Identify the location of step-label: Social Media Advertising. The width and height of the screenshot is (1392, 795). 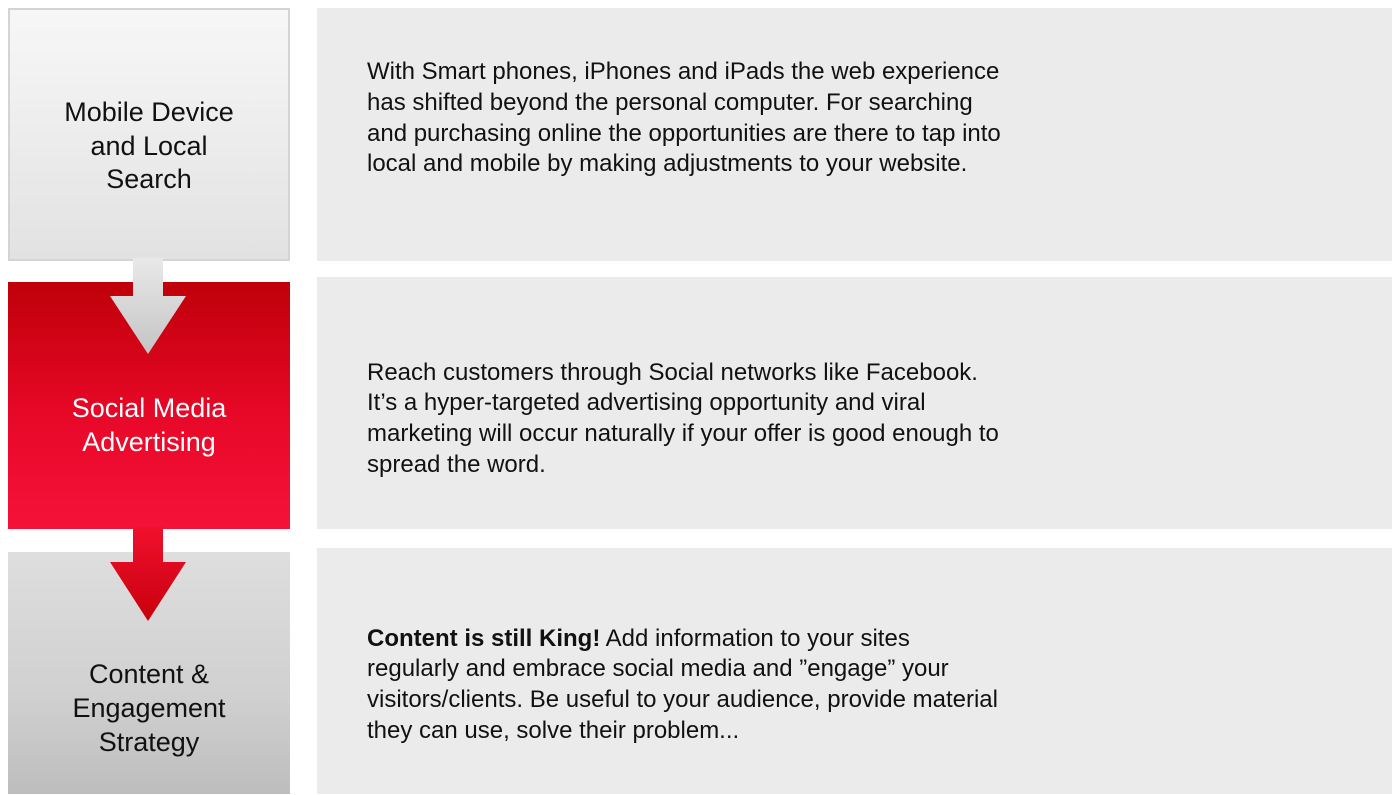
(149, 424).